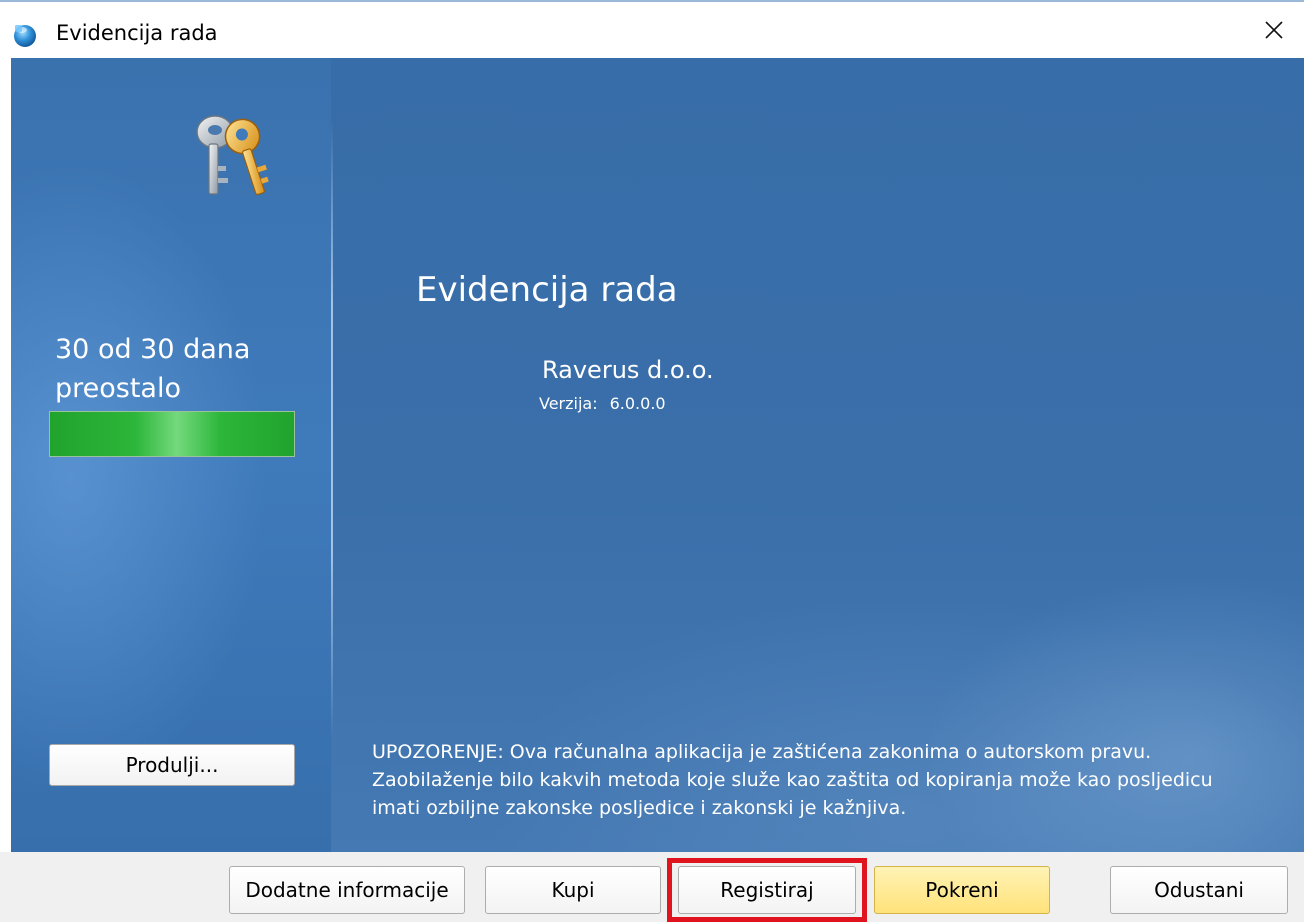 The width and height of the screenshot is (1304, 922). Describe the element at coordinates (547, 290) in the screenshot. I see `product-title: Evidencija rada` at that location.